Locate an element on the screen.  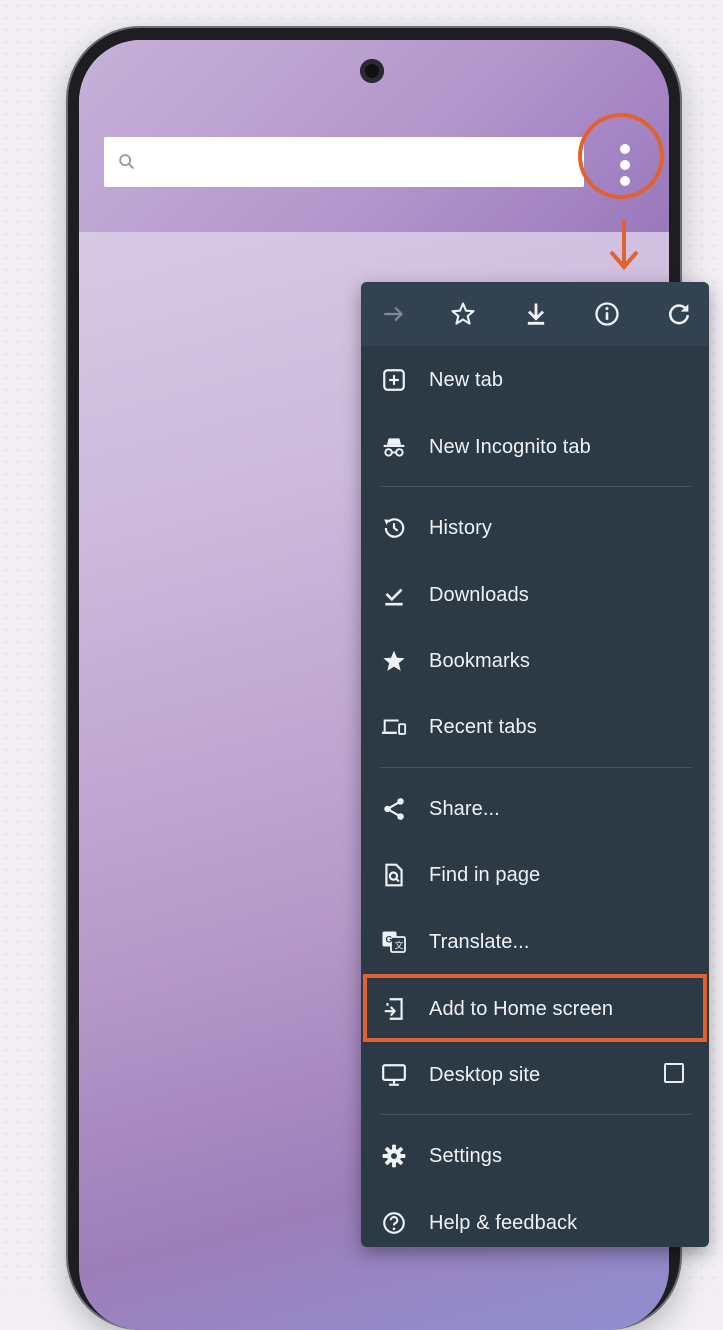
history-icon is located at coordinates (394, 528).